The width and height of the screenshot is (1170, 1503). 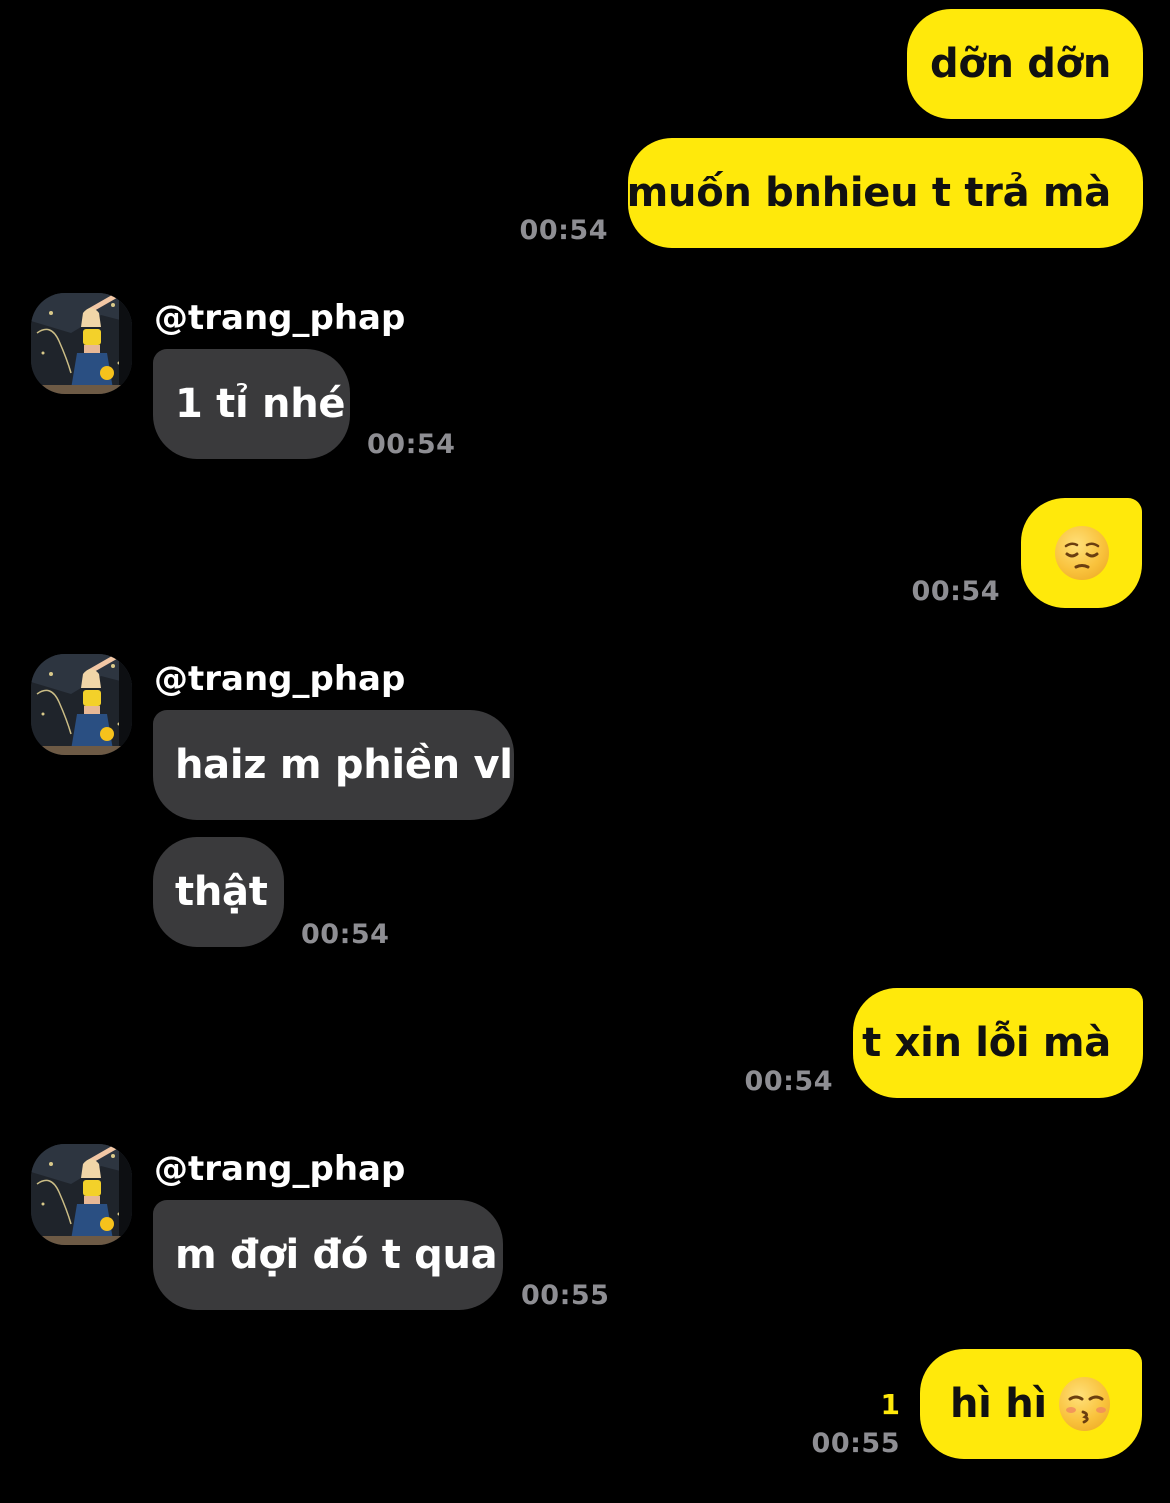 I want to click on outgoing-message-bubble: hì hì, so click(x=1031, y=1404).